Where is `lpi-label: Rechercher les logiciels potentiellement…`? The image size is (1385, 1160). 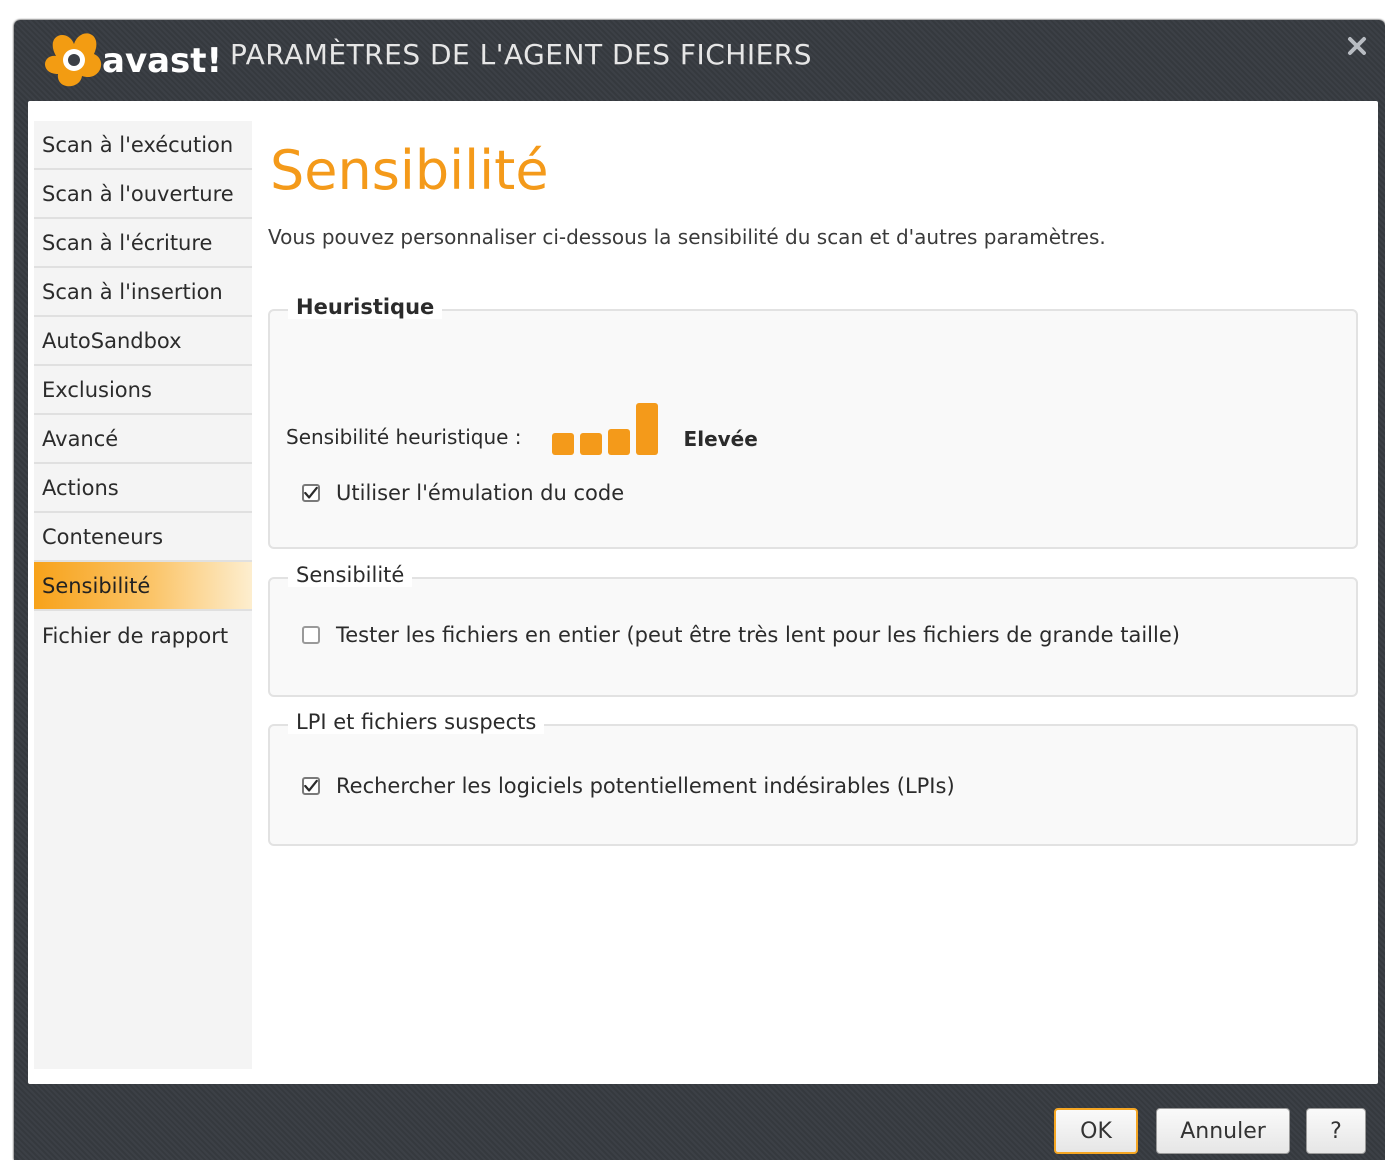
lpi-label: Rechercher les logiciels potentiellement… is located at coordinates (645, 786).